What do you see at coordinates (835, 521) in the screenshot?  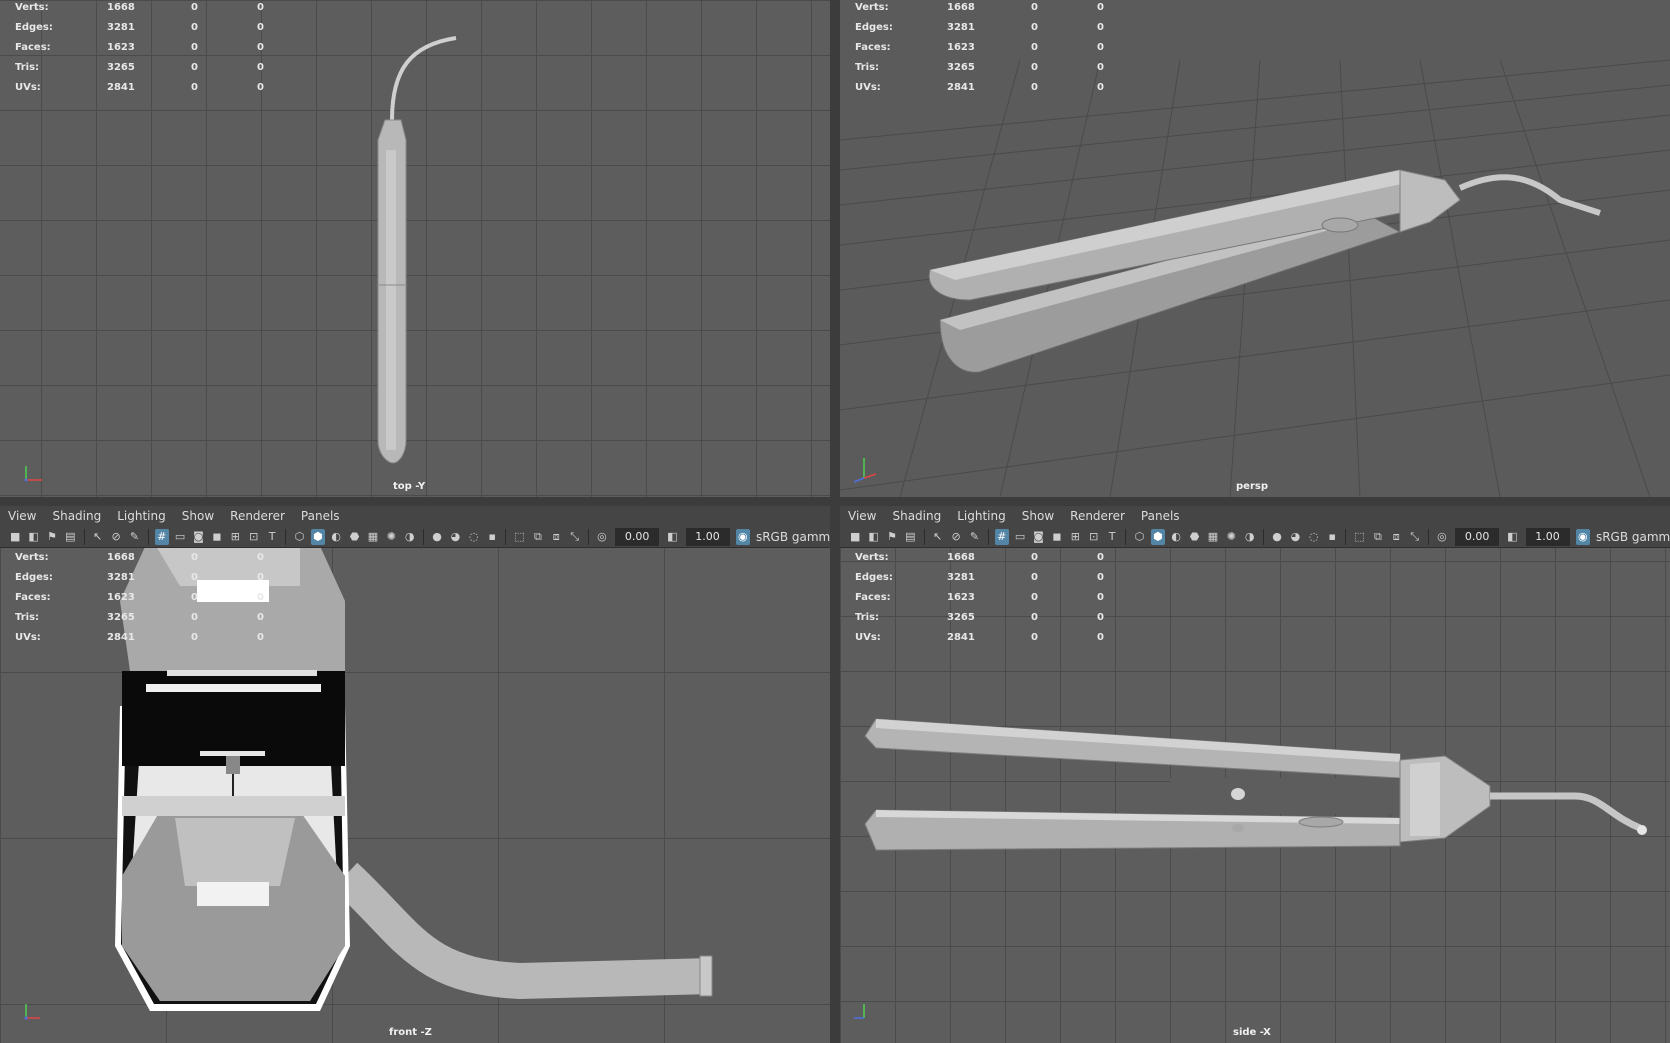 I see `pane-splitter-vertical` at bounding box center [835, 521].